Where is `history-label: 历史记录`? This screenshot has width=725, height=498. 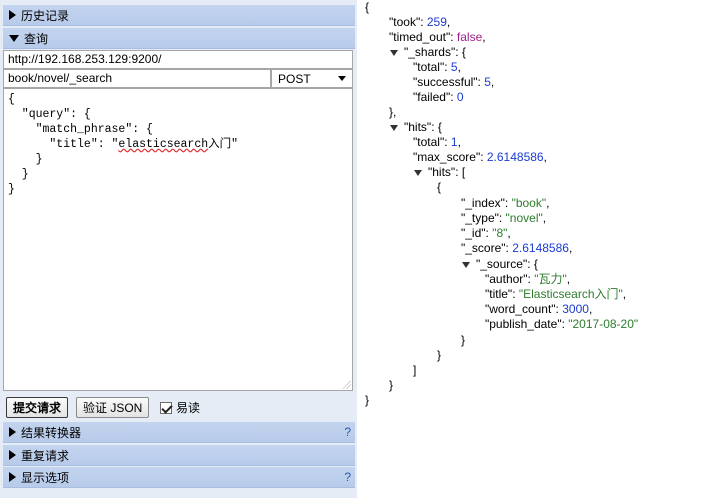
history-label: 历史记录 is located at coordinates (45, 15).